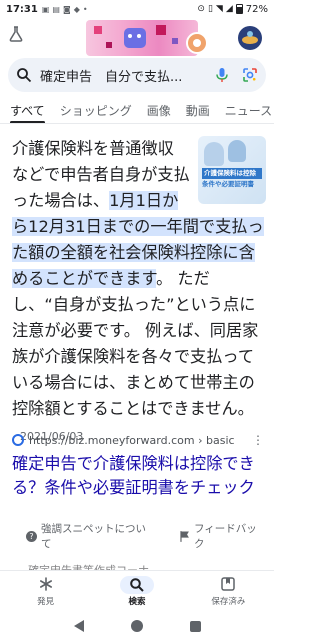 Image resolution: width=320 pixels, height=640 pixels. What do you see at coordinates (258, 440) in the screenshot?
I see `more-options-icon: ⋮` at bounding box center [258, 440].